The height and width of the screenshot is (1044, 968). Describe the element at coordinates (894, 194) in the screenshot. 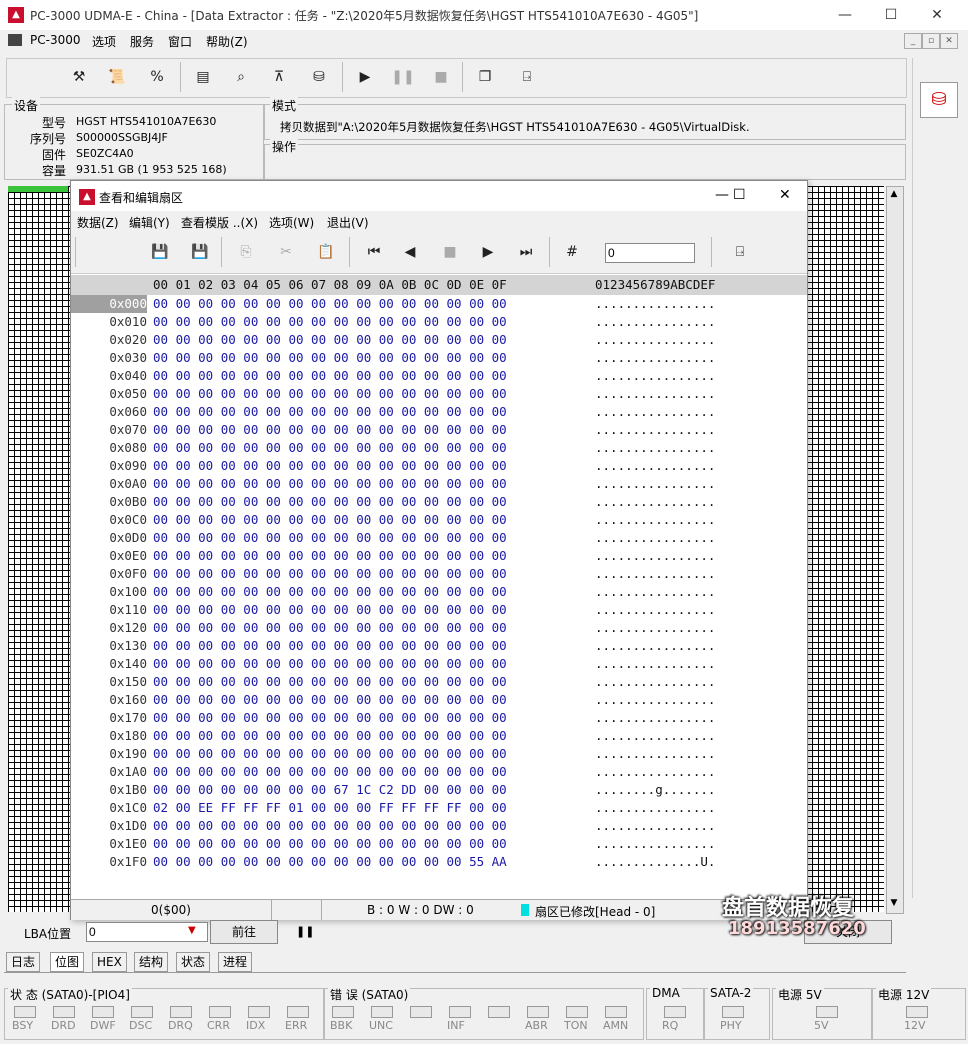

I see `scroll-up-icon: ▲` at that location.